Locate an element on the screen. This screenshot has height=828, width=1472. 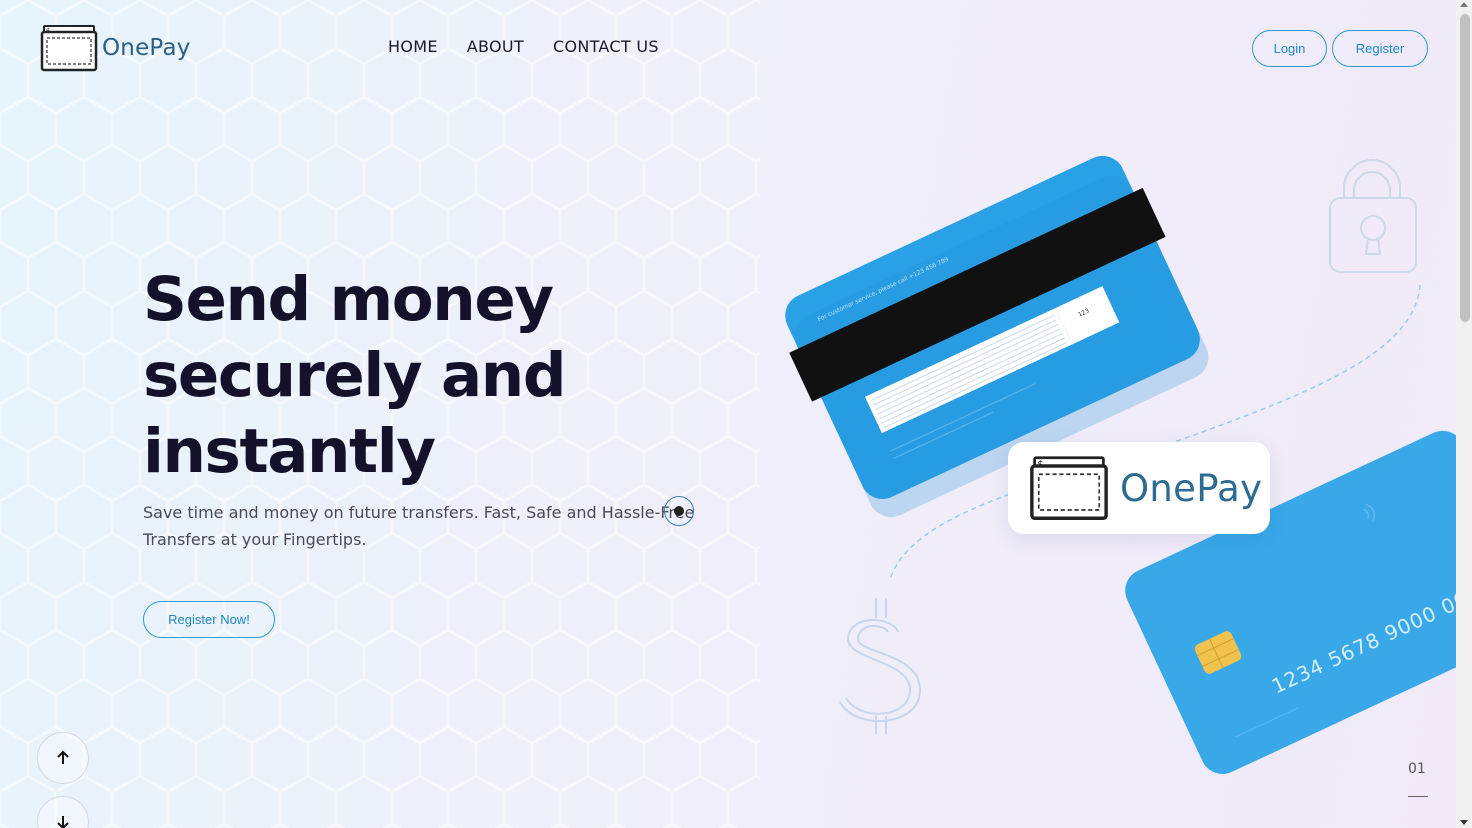
scrollbar-down-arrow is located at coordinates (1464, 822).